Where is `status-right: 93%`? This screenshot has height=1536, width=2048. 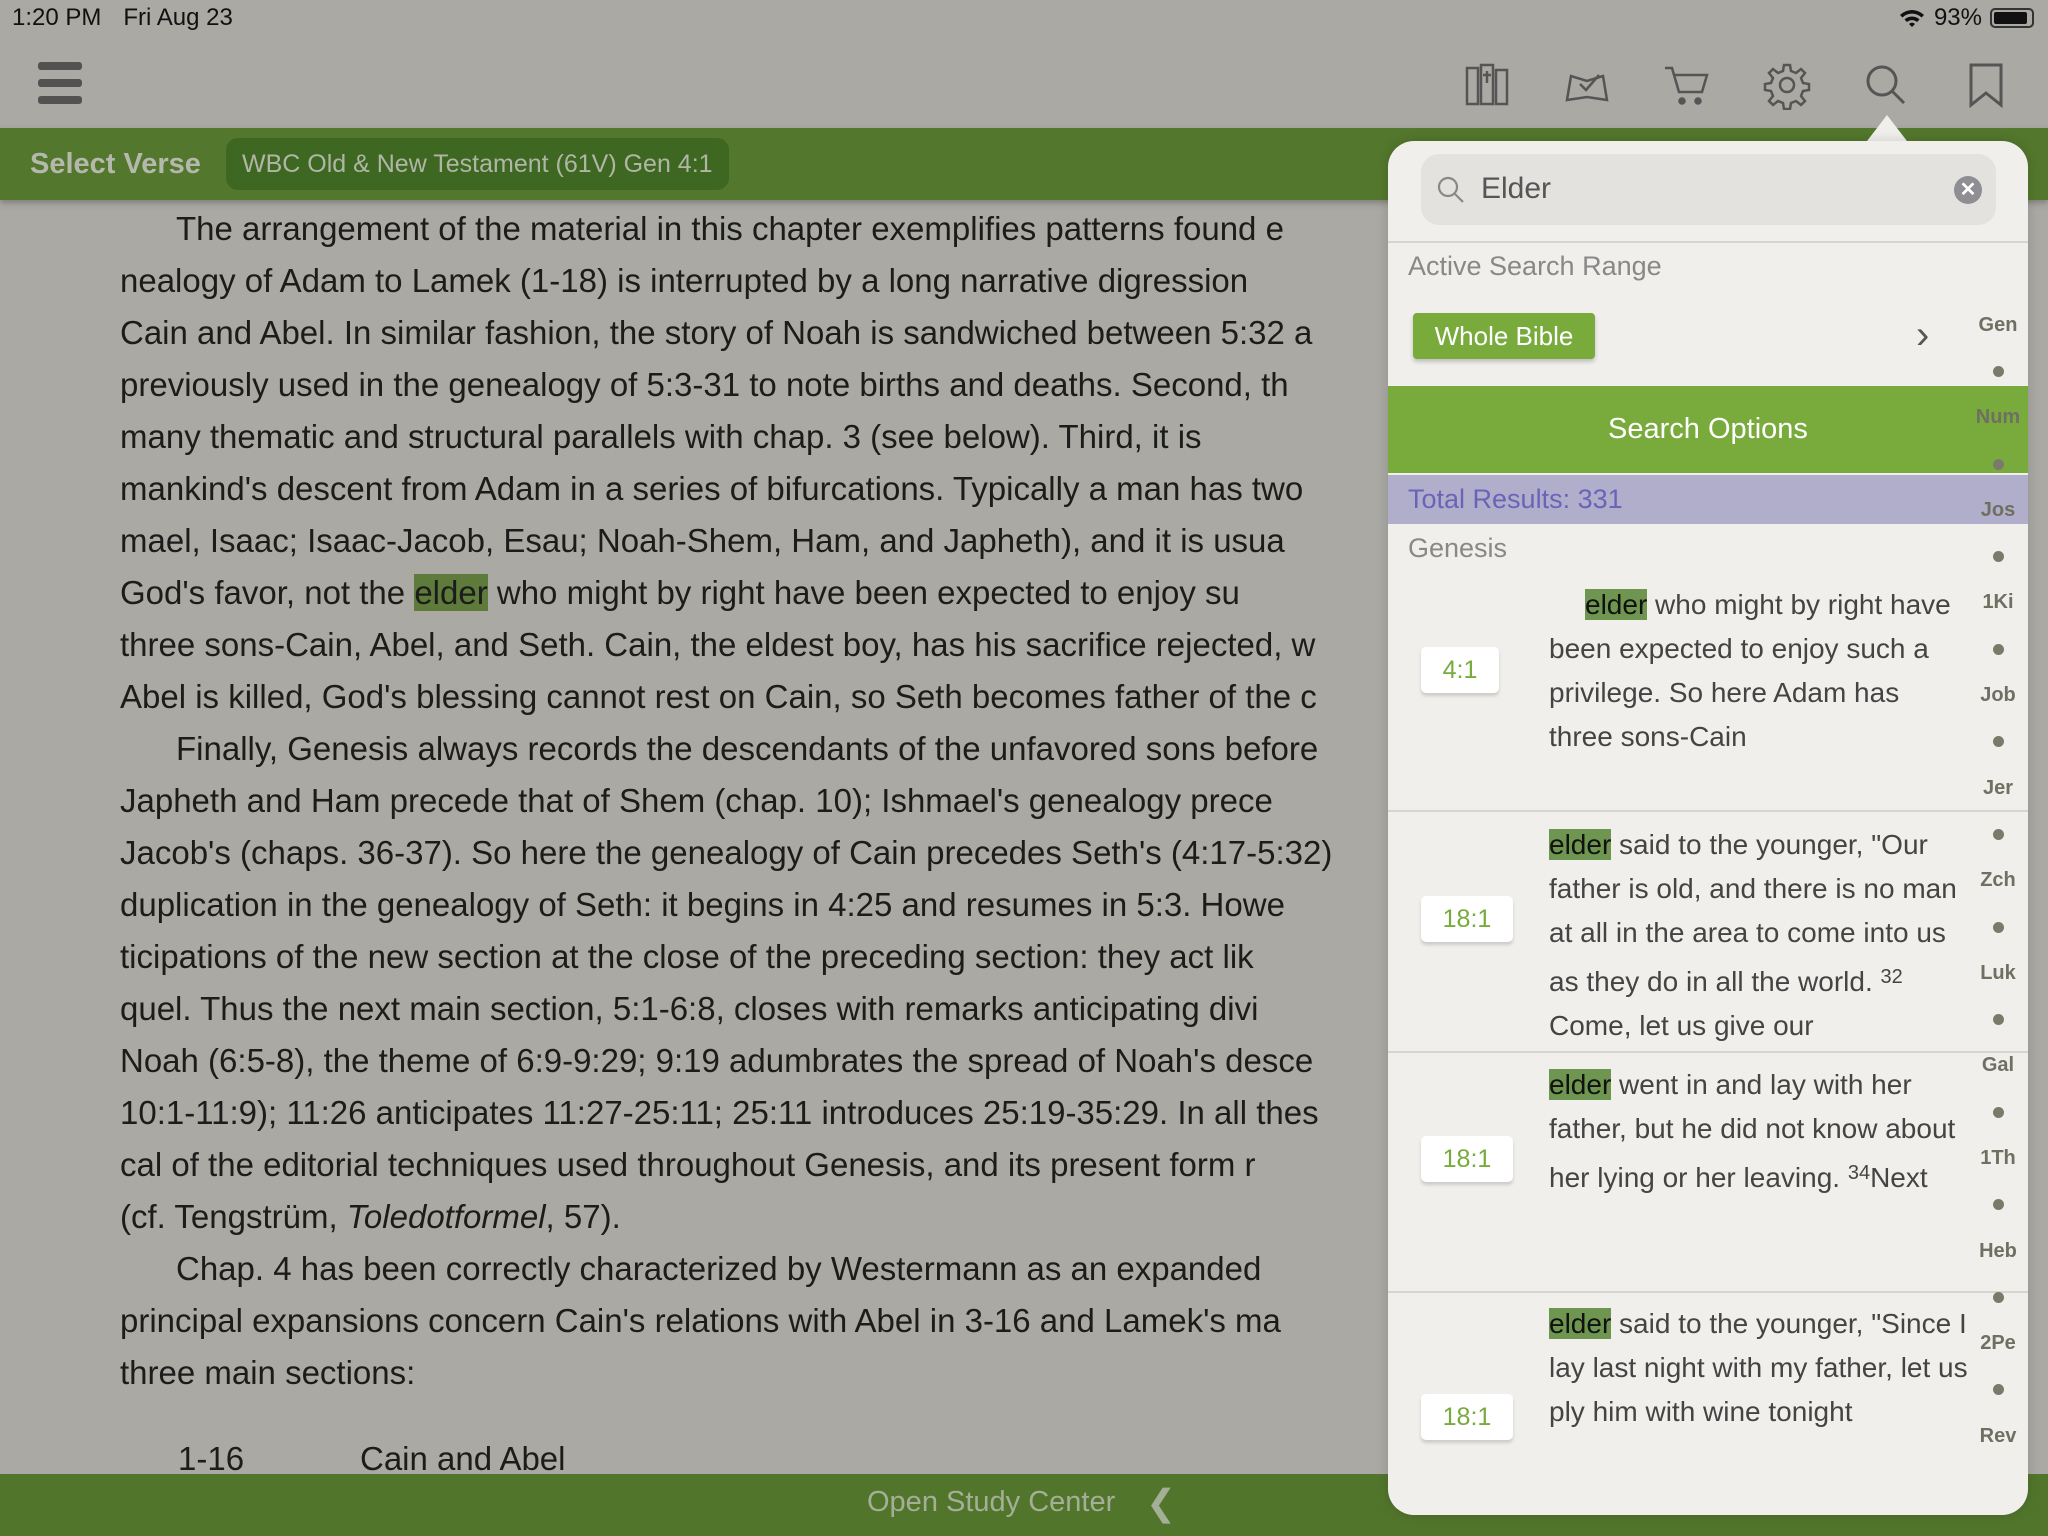
status-right: 93% is located at coordinates (1966, 18).